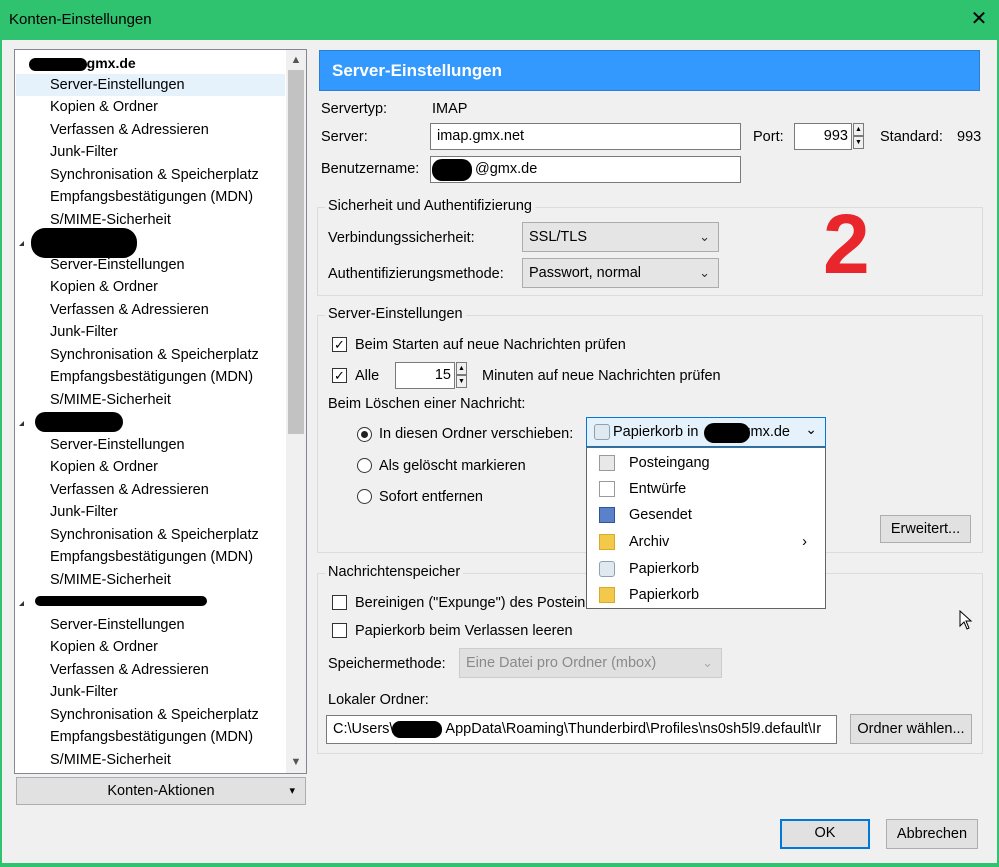 This screenshot has height=867, width=999. I want to click on connection-security-select: SSL/TLS ⌄, so click(620, 237).